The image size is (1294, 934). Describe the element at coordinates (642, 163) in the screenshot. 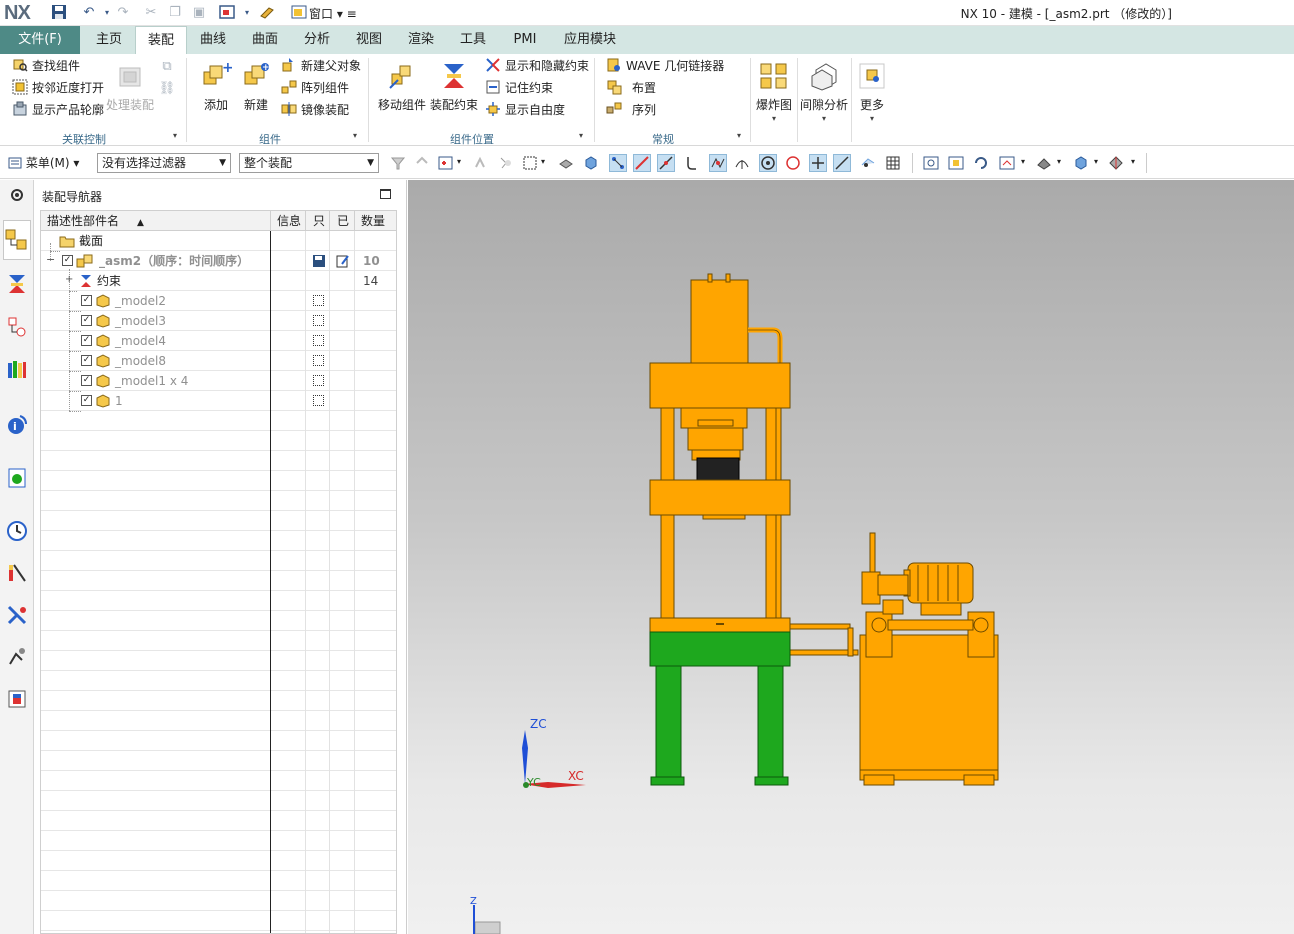

I see `snap-line-icon` at that location.